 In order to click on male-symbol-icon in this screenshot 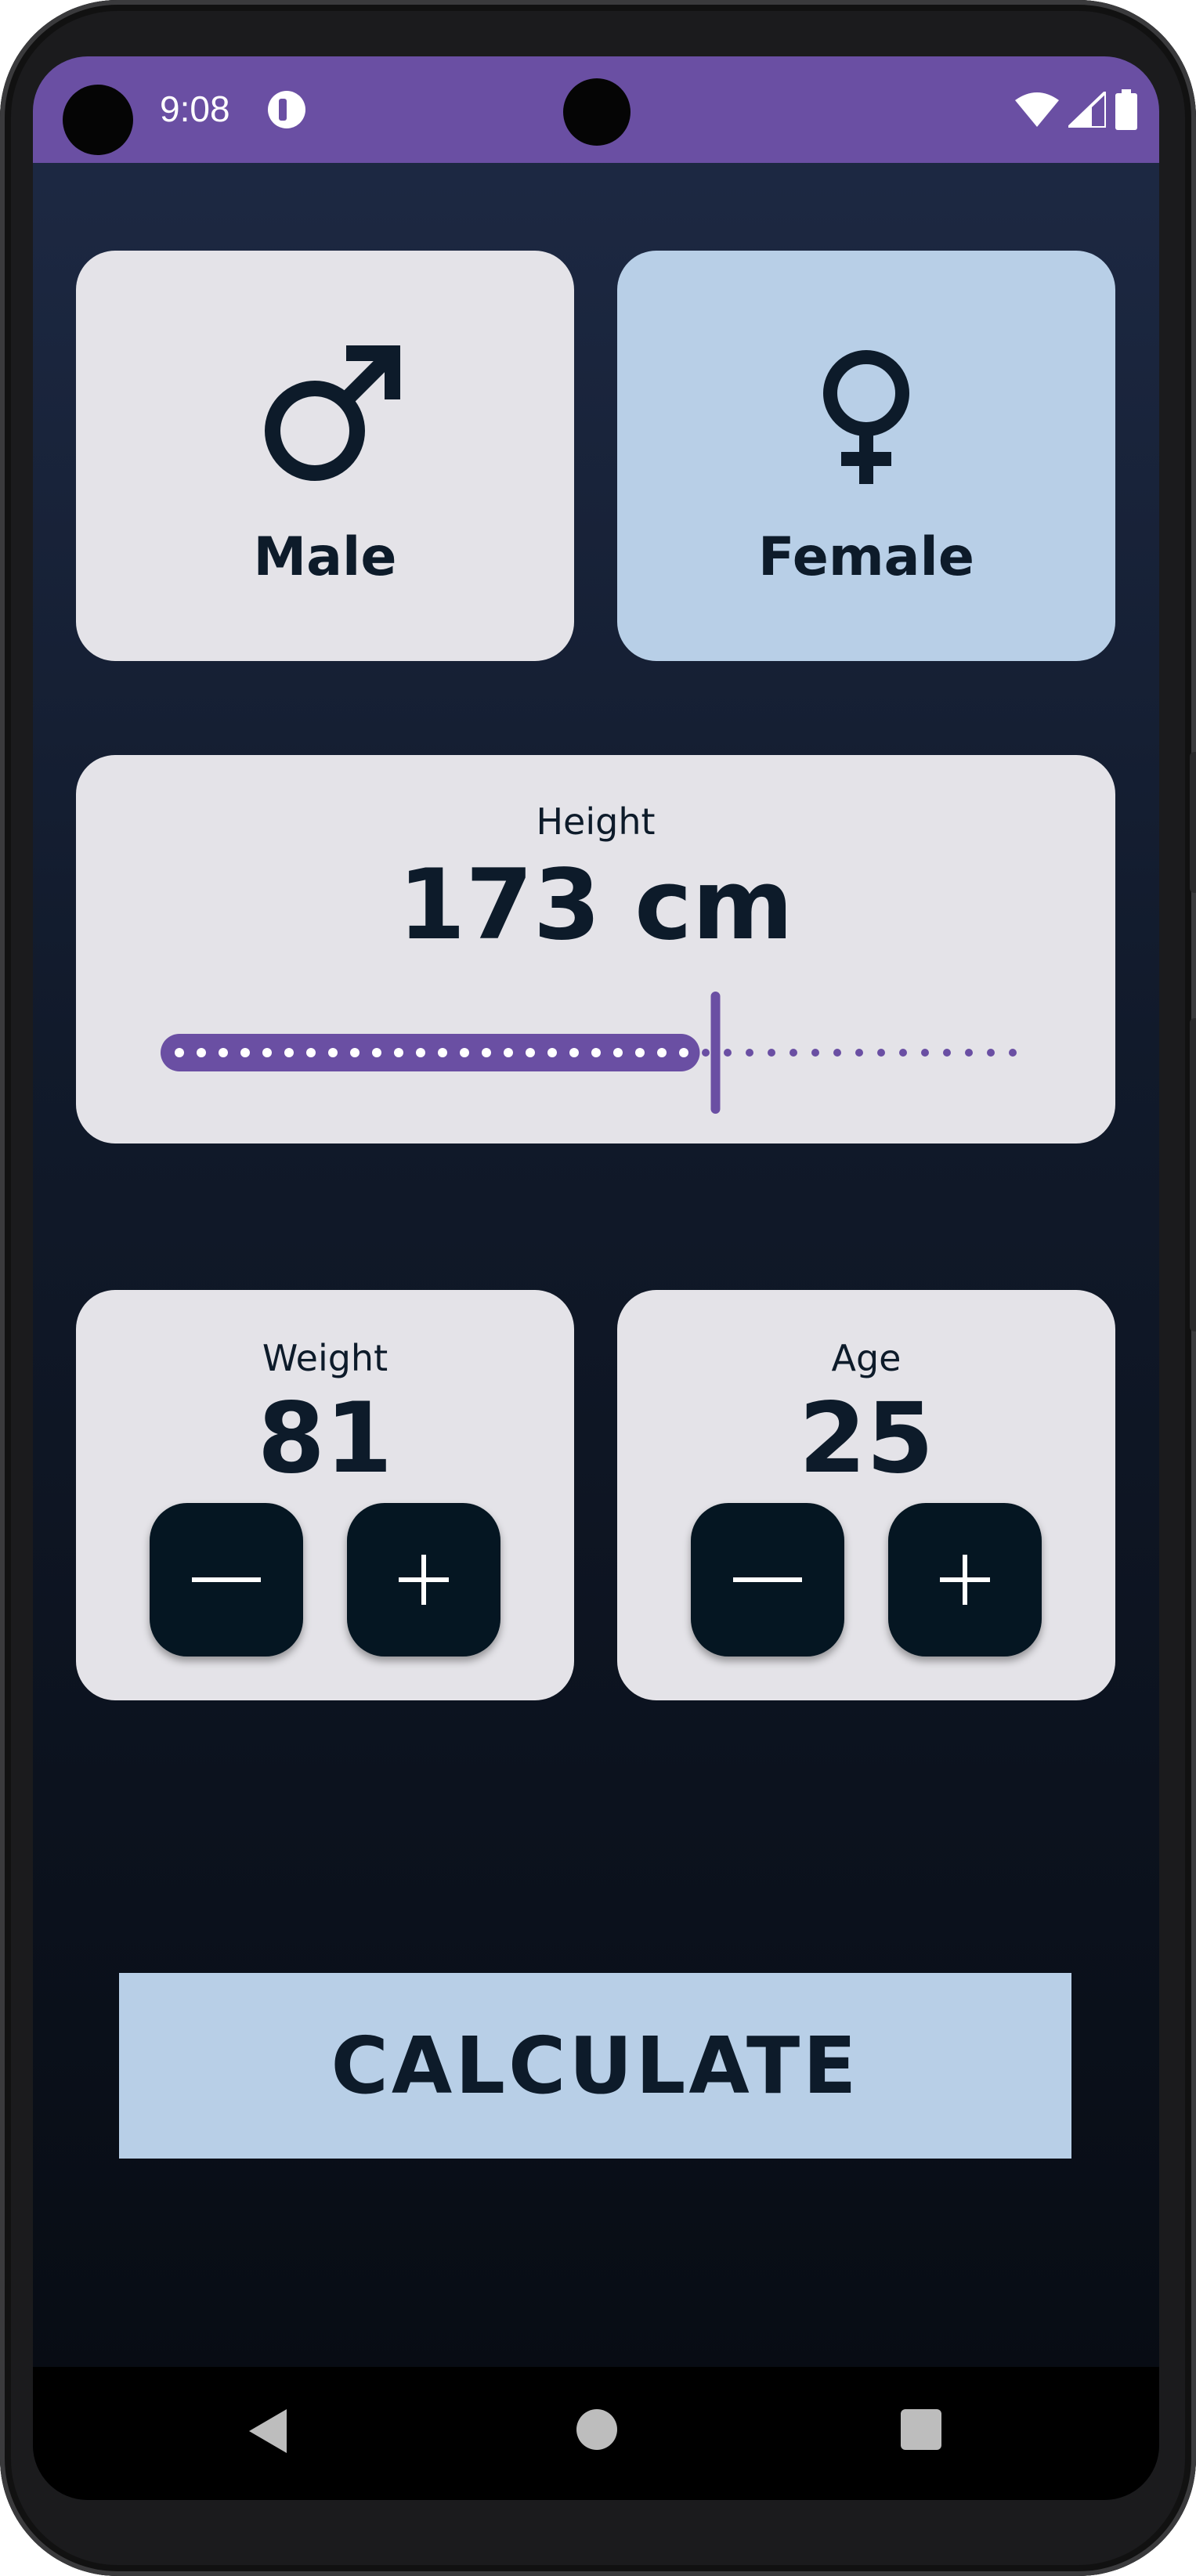, I will do `click(332, 413)`.